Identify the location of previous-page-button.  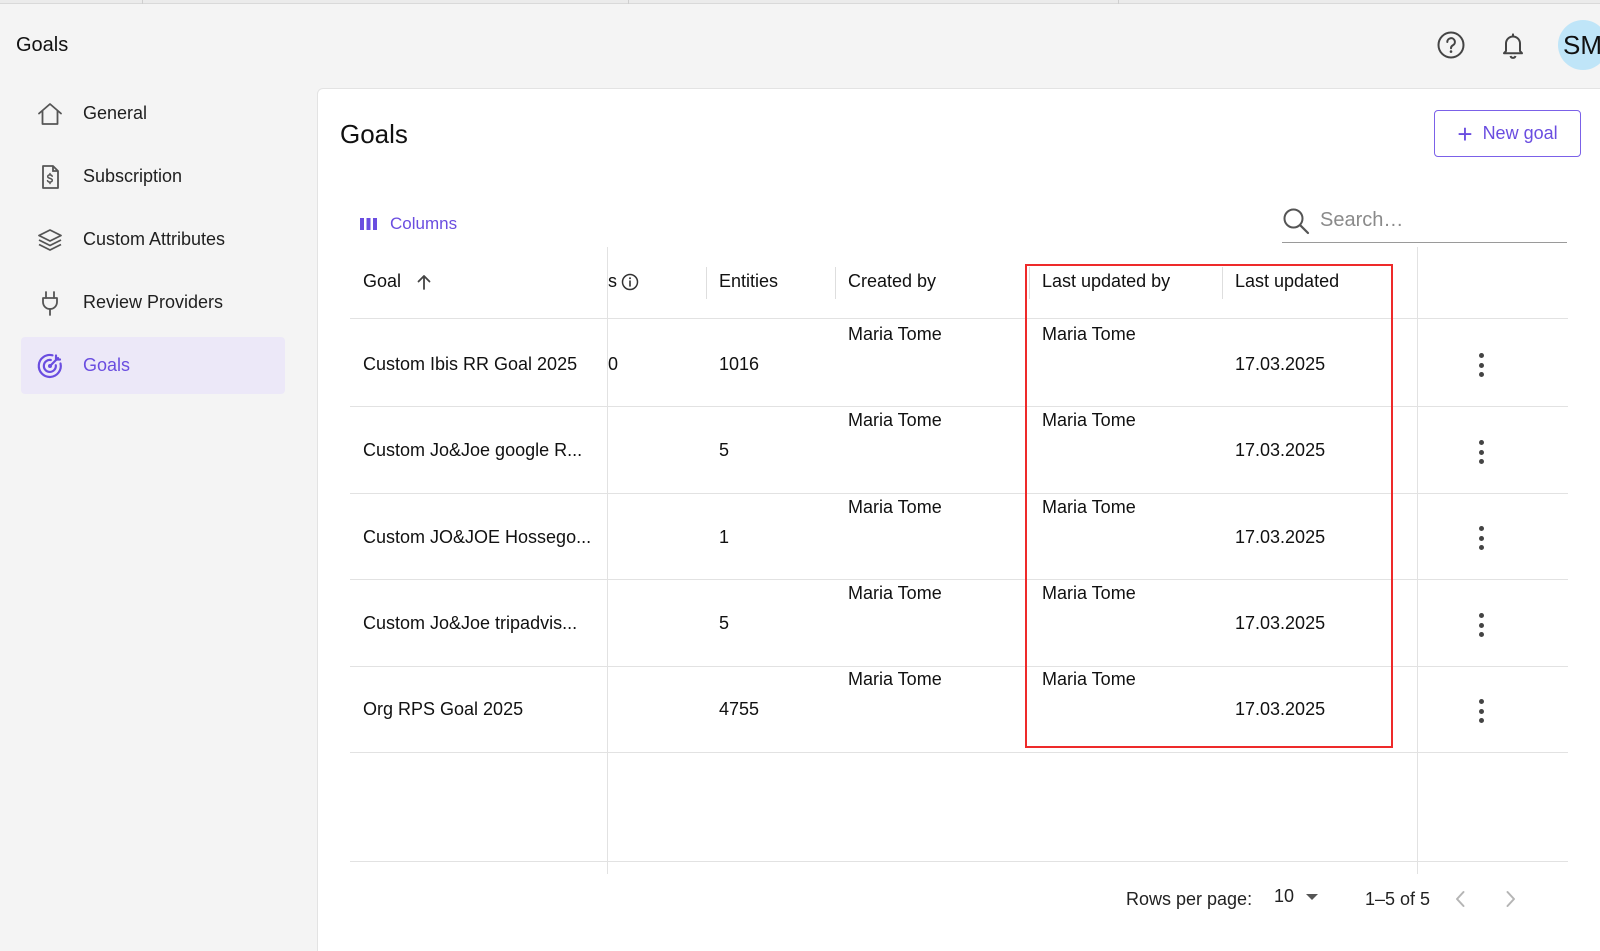
(1460, 899).